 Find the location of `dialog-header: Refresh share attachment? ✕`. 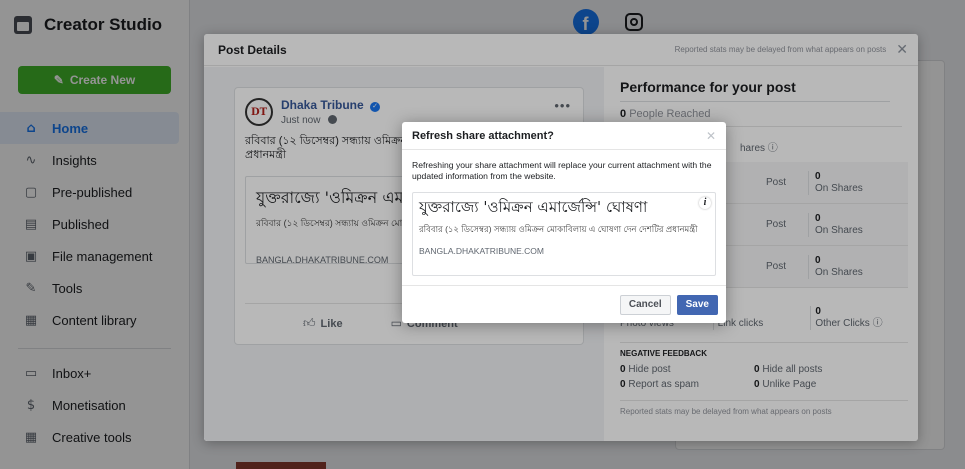

dialog-header: Refresh share attachment? ✕ is located at coordinates (564, 136).